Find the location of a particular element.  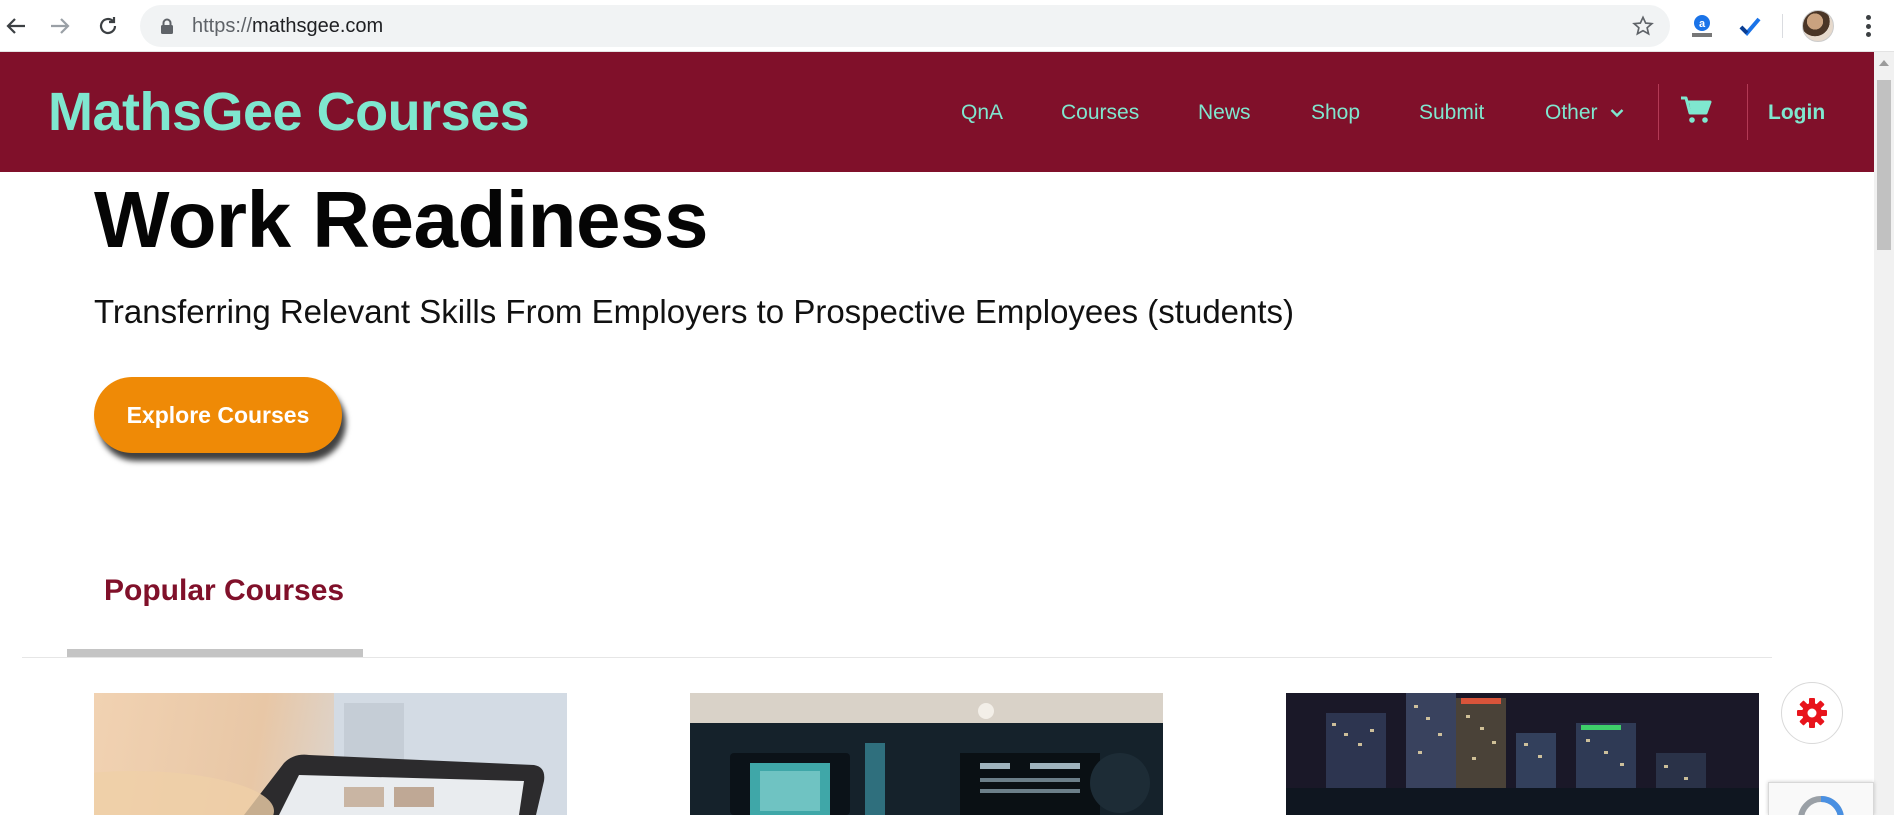

address-bar: https://mathsgee.com is located at coordinates (905, 26).